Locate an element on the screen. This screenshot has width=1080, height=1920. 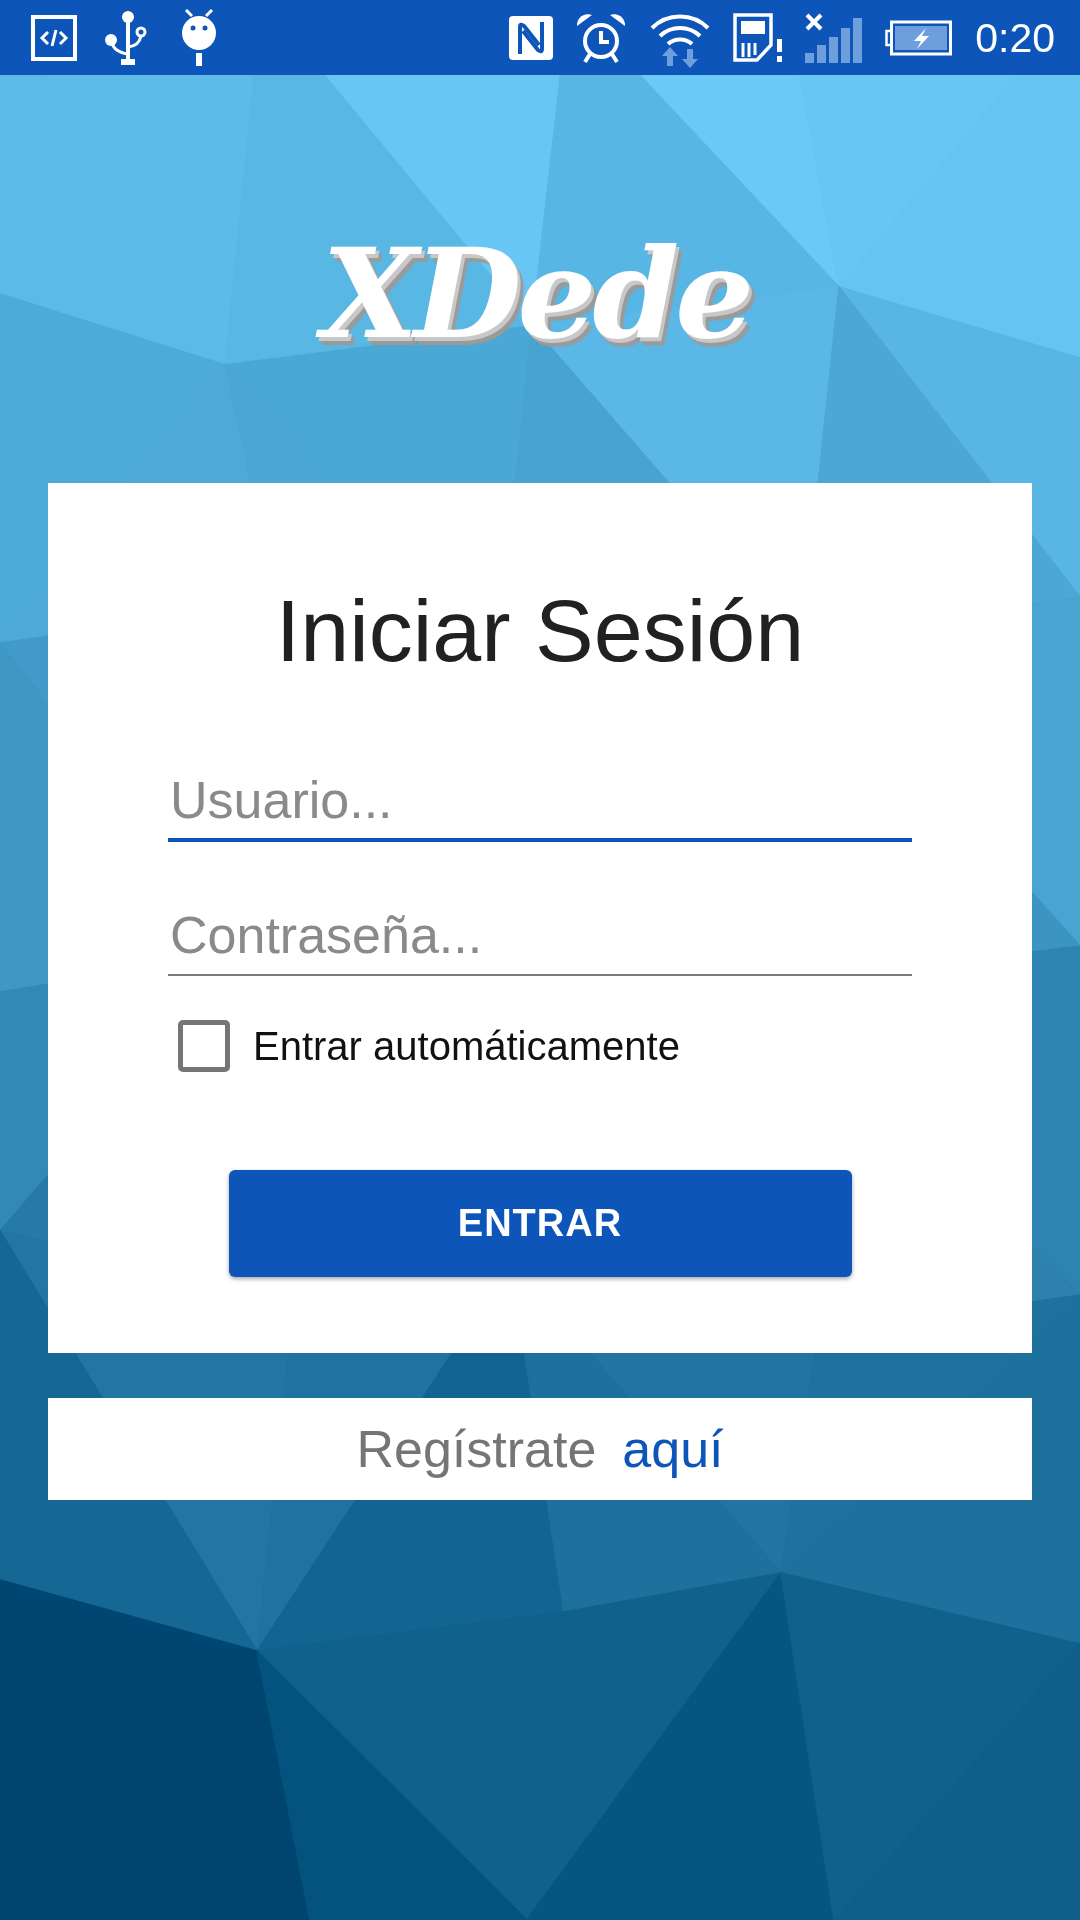
no-signal-icon is located at coordinates (834, 37).